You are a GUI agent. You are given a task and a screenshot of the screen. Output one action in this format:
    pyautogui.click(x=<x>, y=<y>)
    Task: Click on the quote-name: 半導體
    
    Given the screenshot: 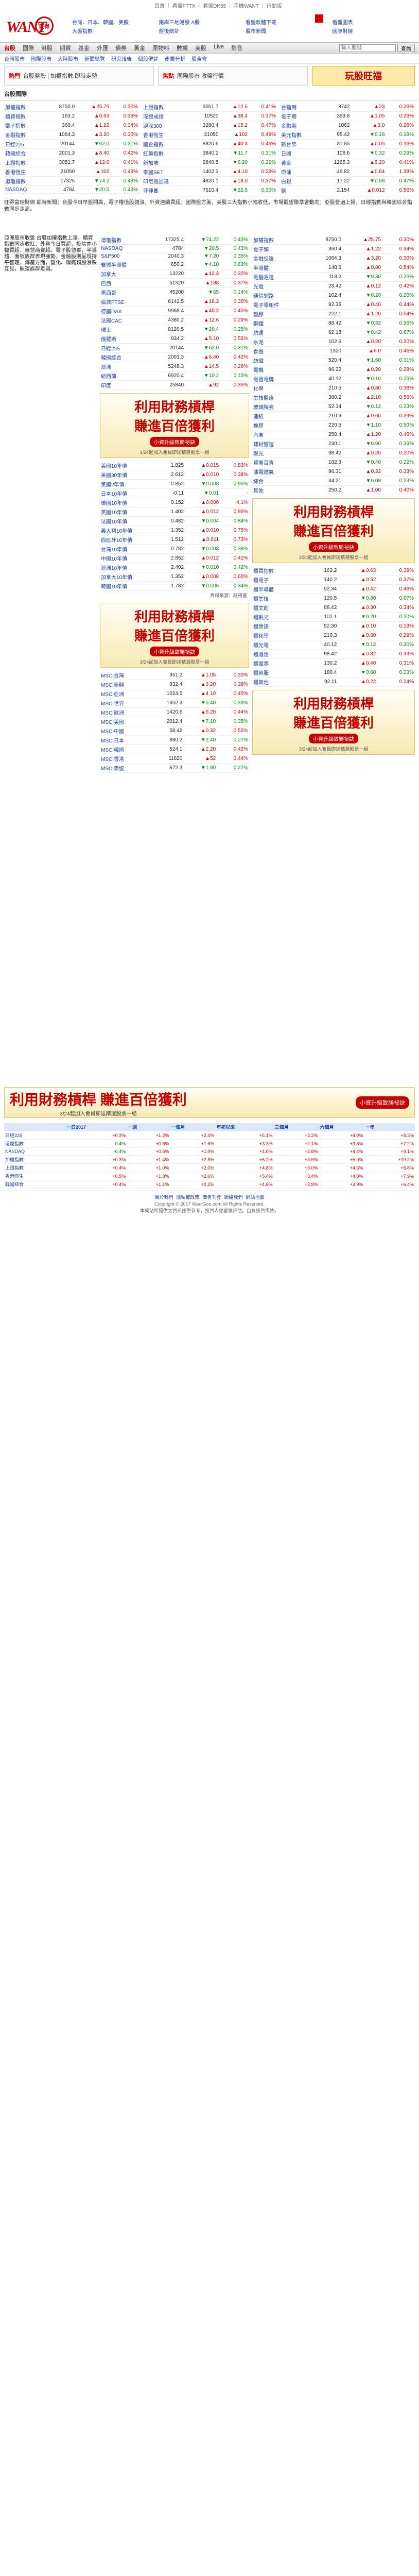 What is the action you would take?
    pyautogui.click(x=279, y=268)
    